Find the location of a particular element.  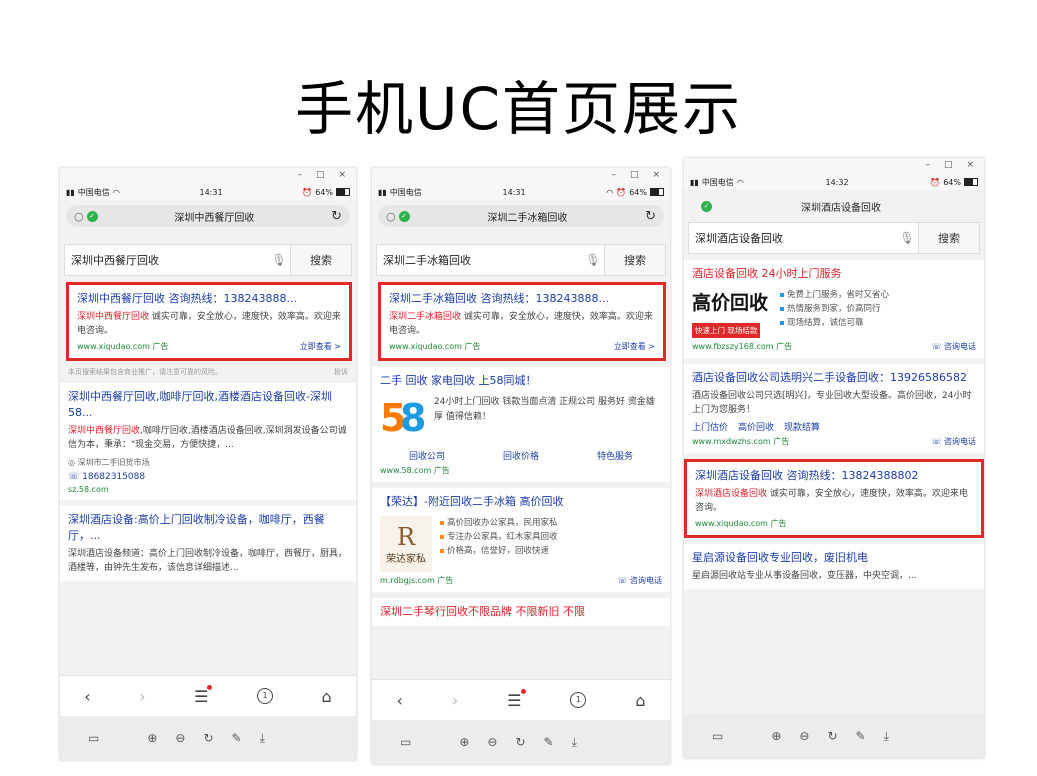

result-url: www.mxdwzhs.com is located at coordinates (731, 441).